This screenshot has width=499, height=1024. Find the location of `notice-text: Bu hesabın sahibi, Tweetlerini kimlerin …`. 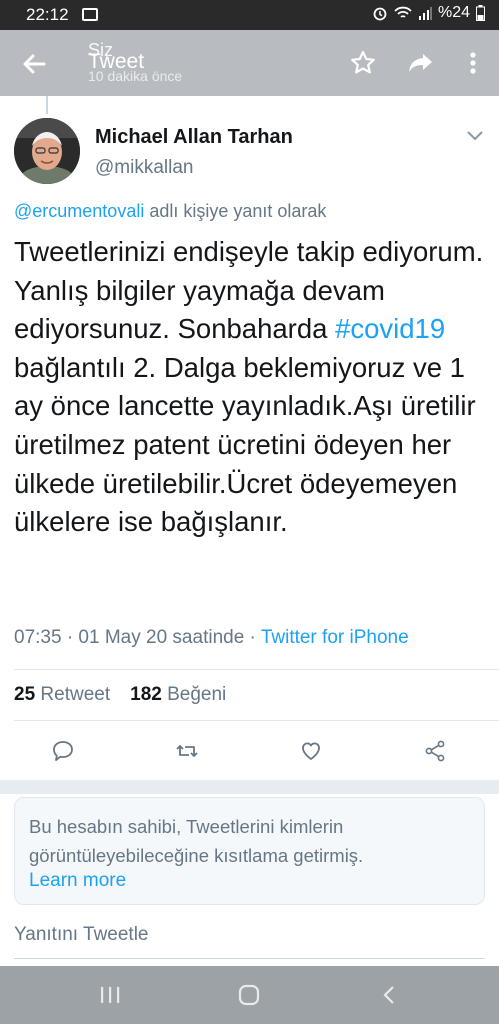

notice-text: Bu hesabın sahibi, Tweetlerini kimlerin … is located at coordinates (196, 841).